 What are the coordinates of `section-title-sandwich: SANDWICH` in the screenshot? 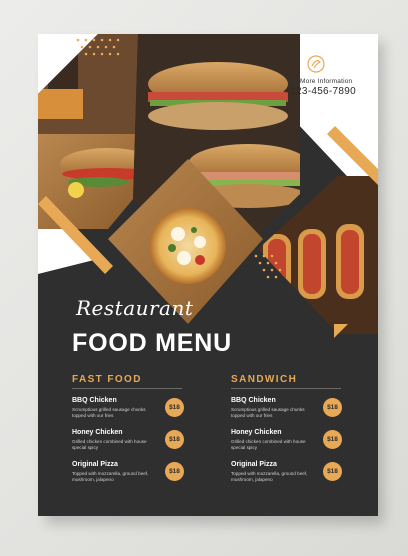 It's located at (264, 379).